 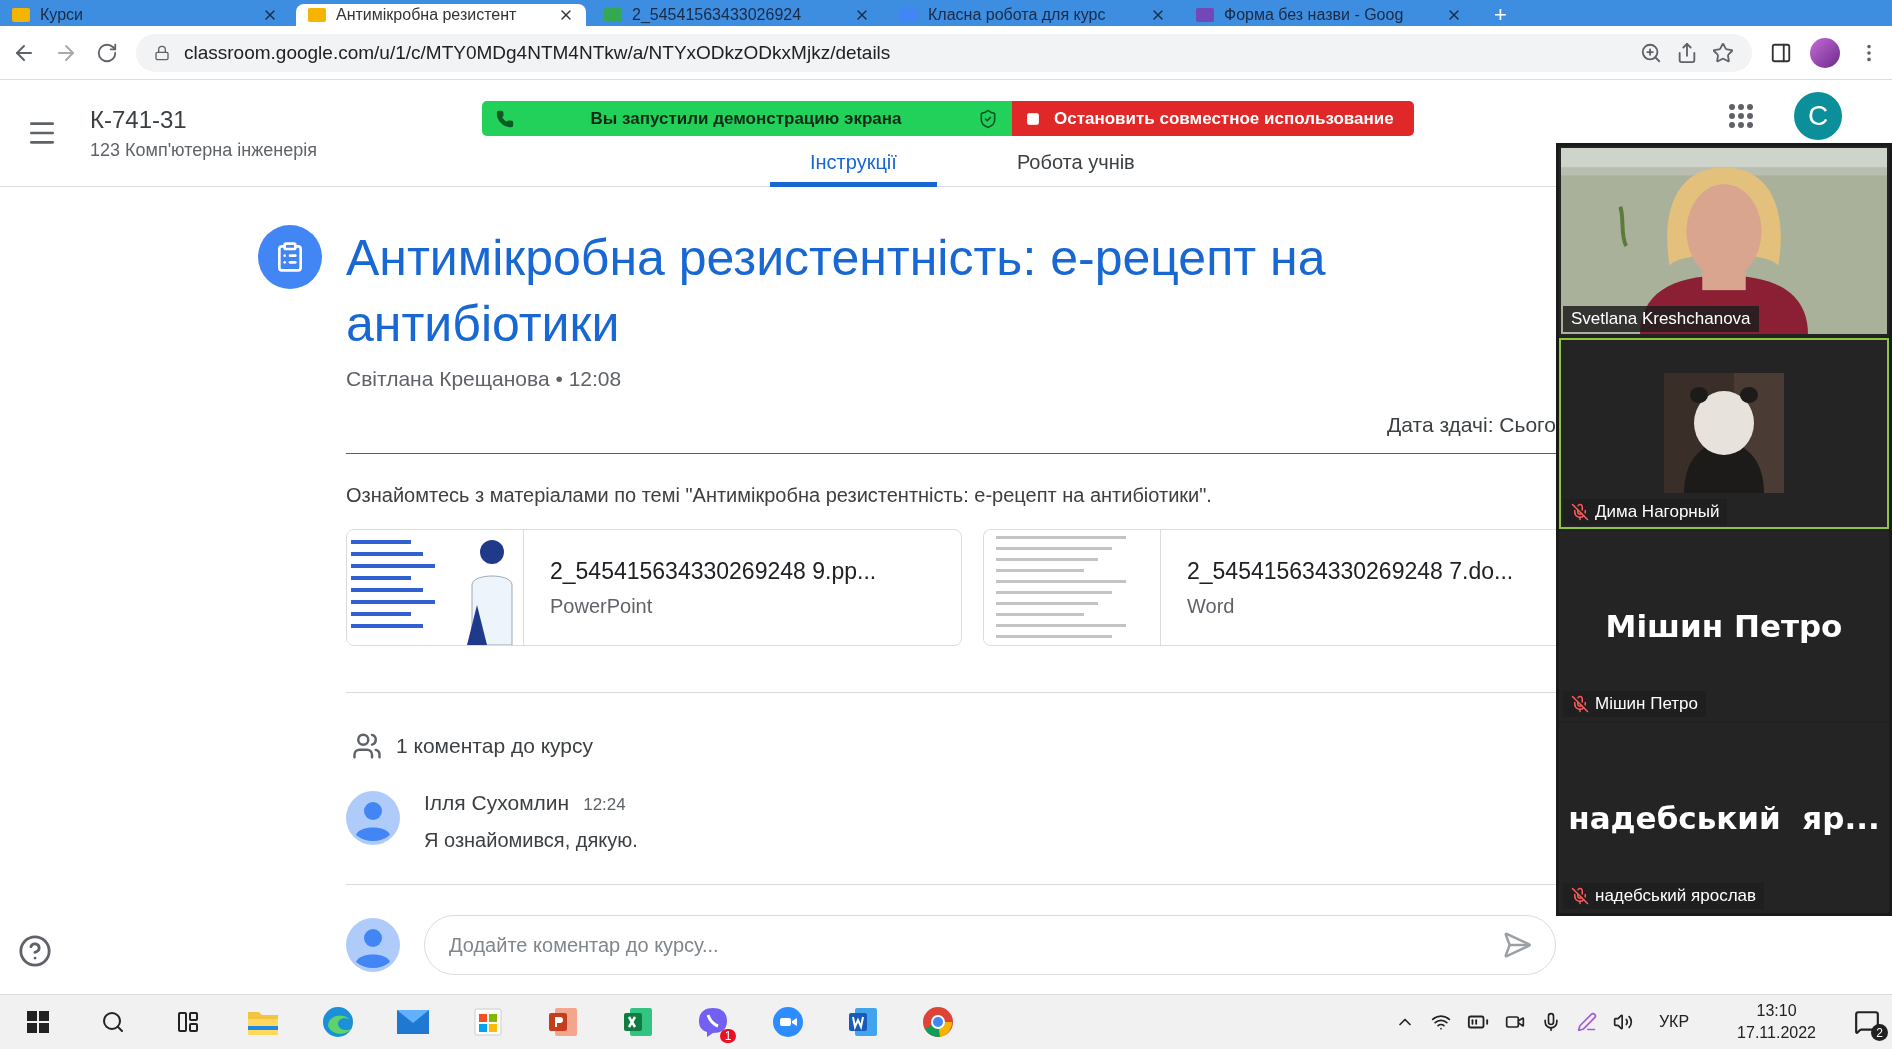 I want to click on stop-sharing-button: Остановить совместное использование, so click(x=1213, y=118).